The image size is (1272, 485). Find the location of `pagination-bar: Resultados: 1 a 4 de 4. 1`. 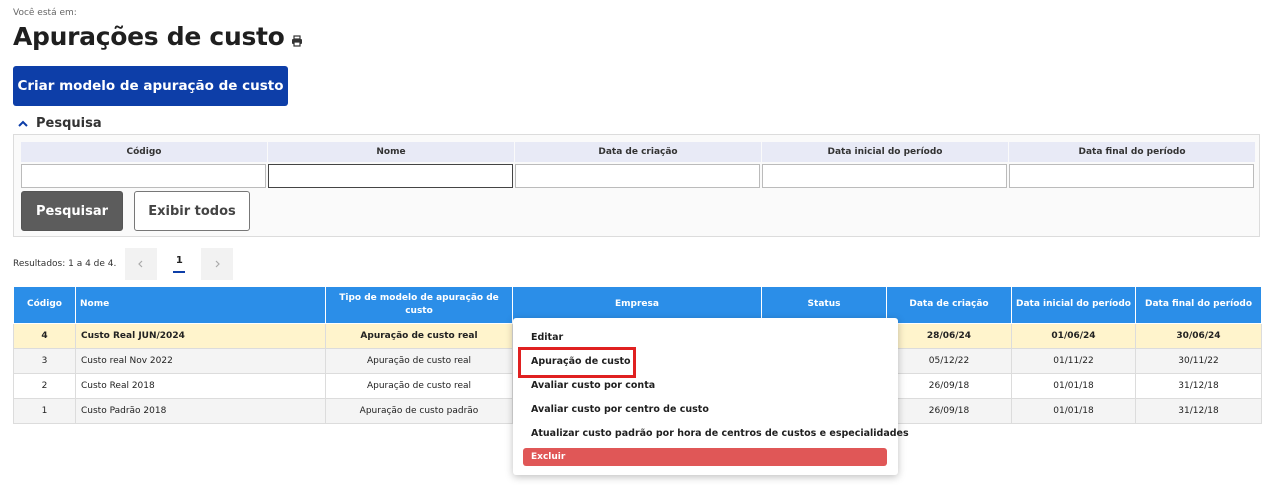

pagination-bar: Resultados: 1 a 4 de 4. 1 is located at coordinates (123, 264).